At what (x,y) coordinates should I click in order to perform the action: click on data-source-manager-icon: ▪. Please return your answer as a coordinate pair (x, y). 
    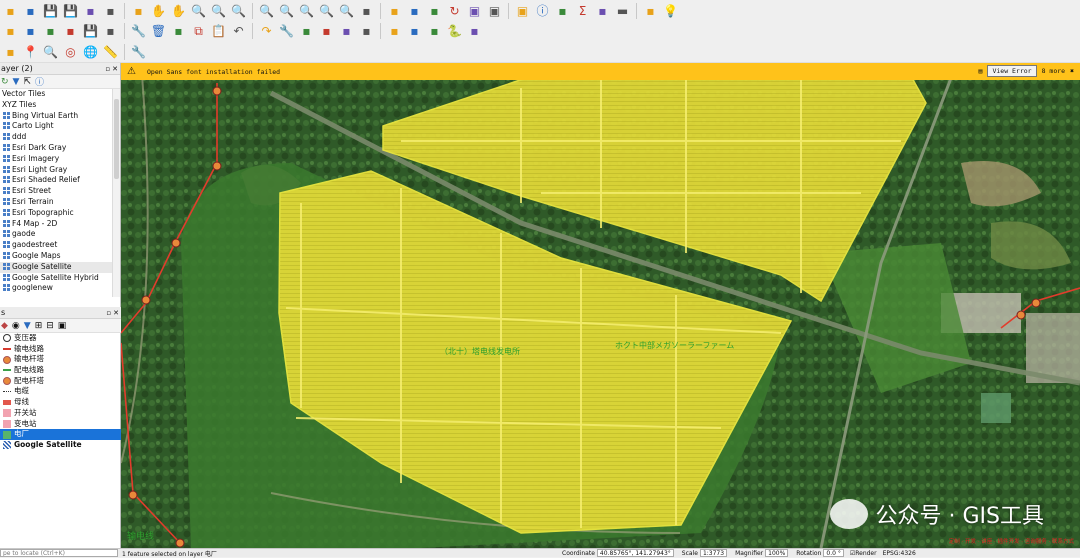
    Looking at the image, I should click on (10, 30).